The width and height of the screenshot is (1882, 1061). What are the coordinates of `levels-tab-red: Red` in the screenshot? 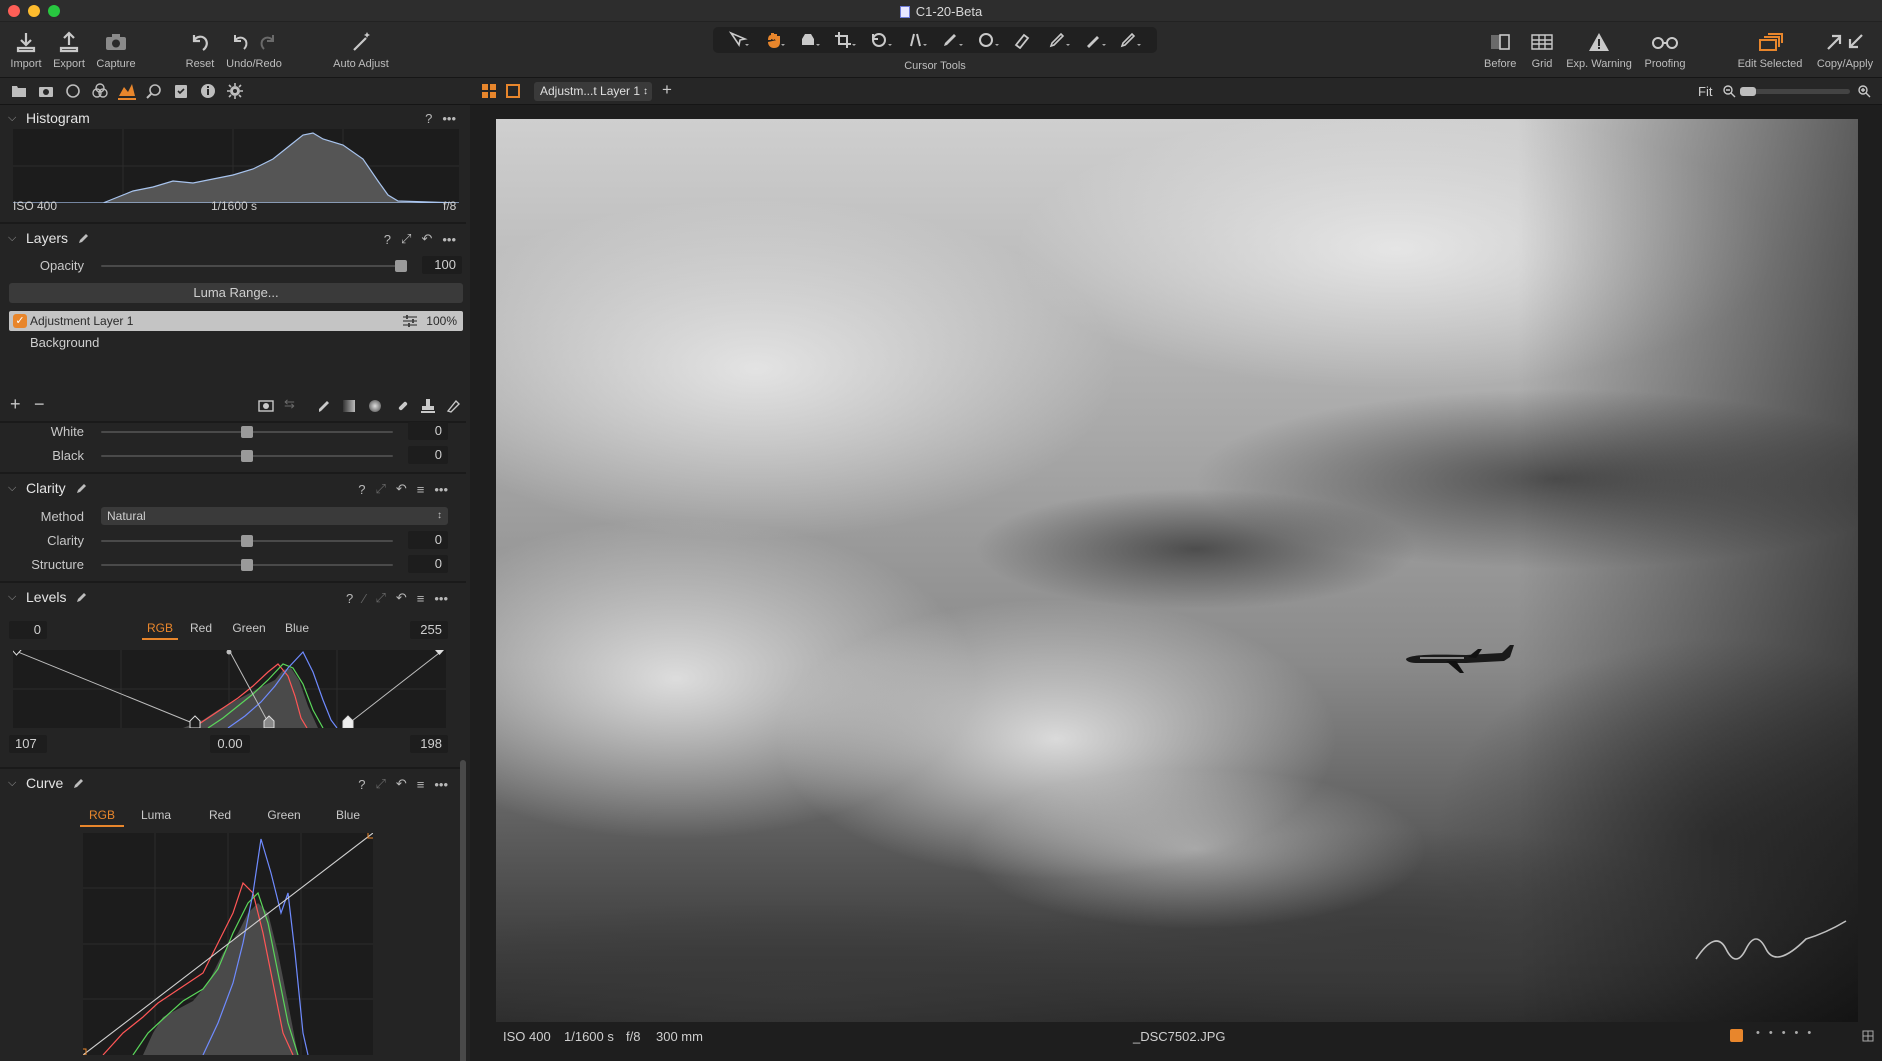 It's located at (201, 630).